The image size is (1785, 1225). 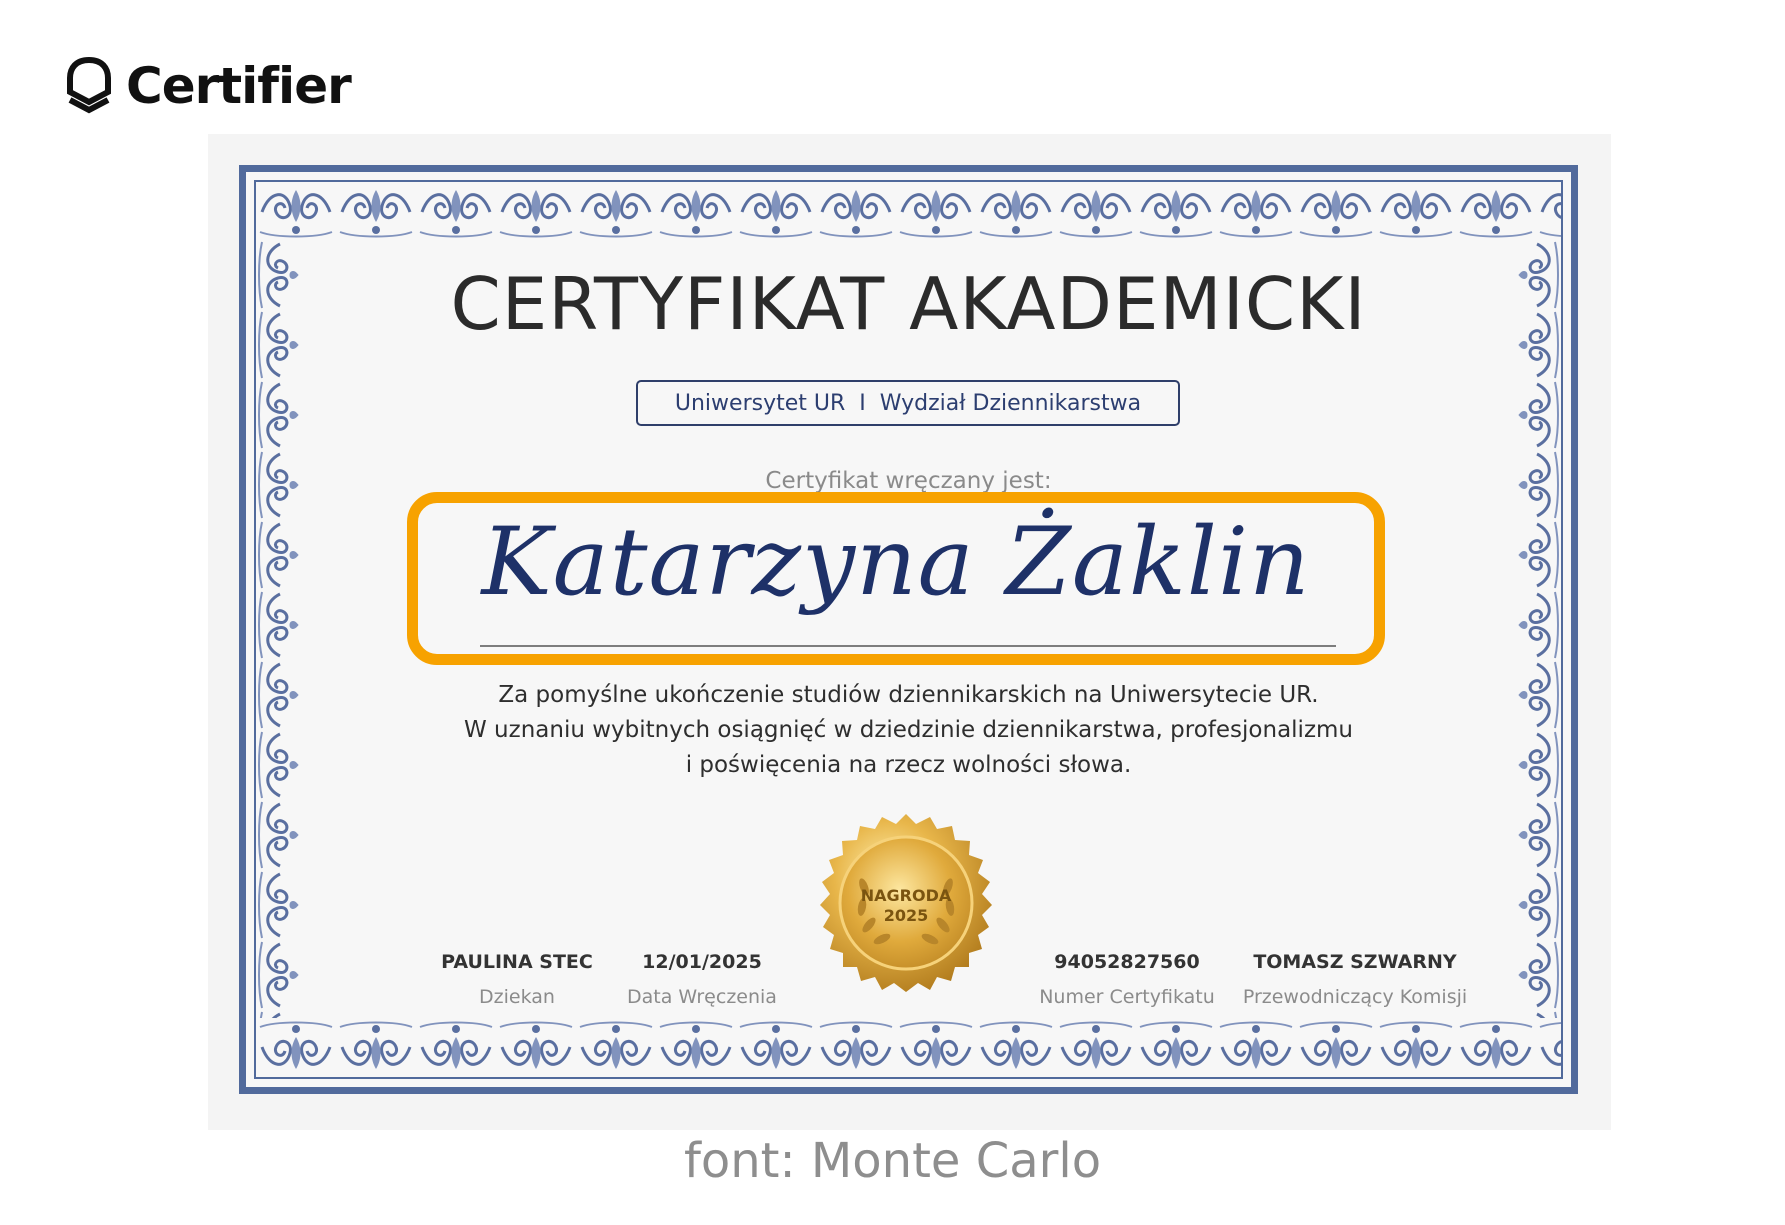 What do you see at coordinates (702, 962) in the screenshot?
I see `award-date: 12/01/2025` at bounding box center [702, 962].